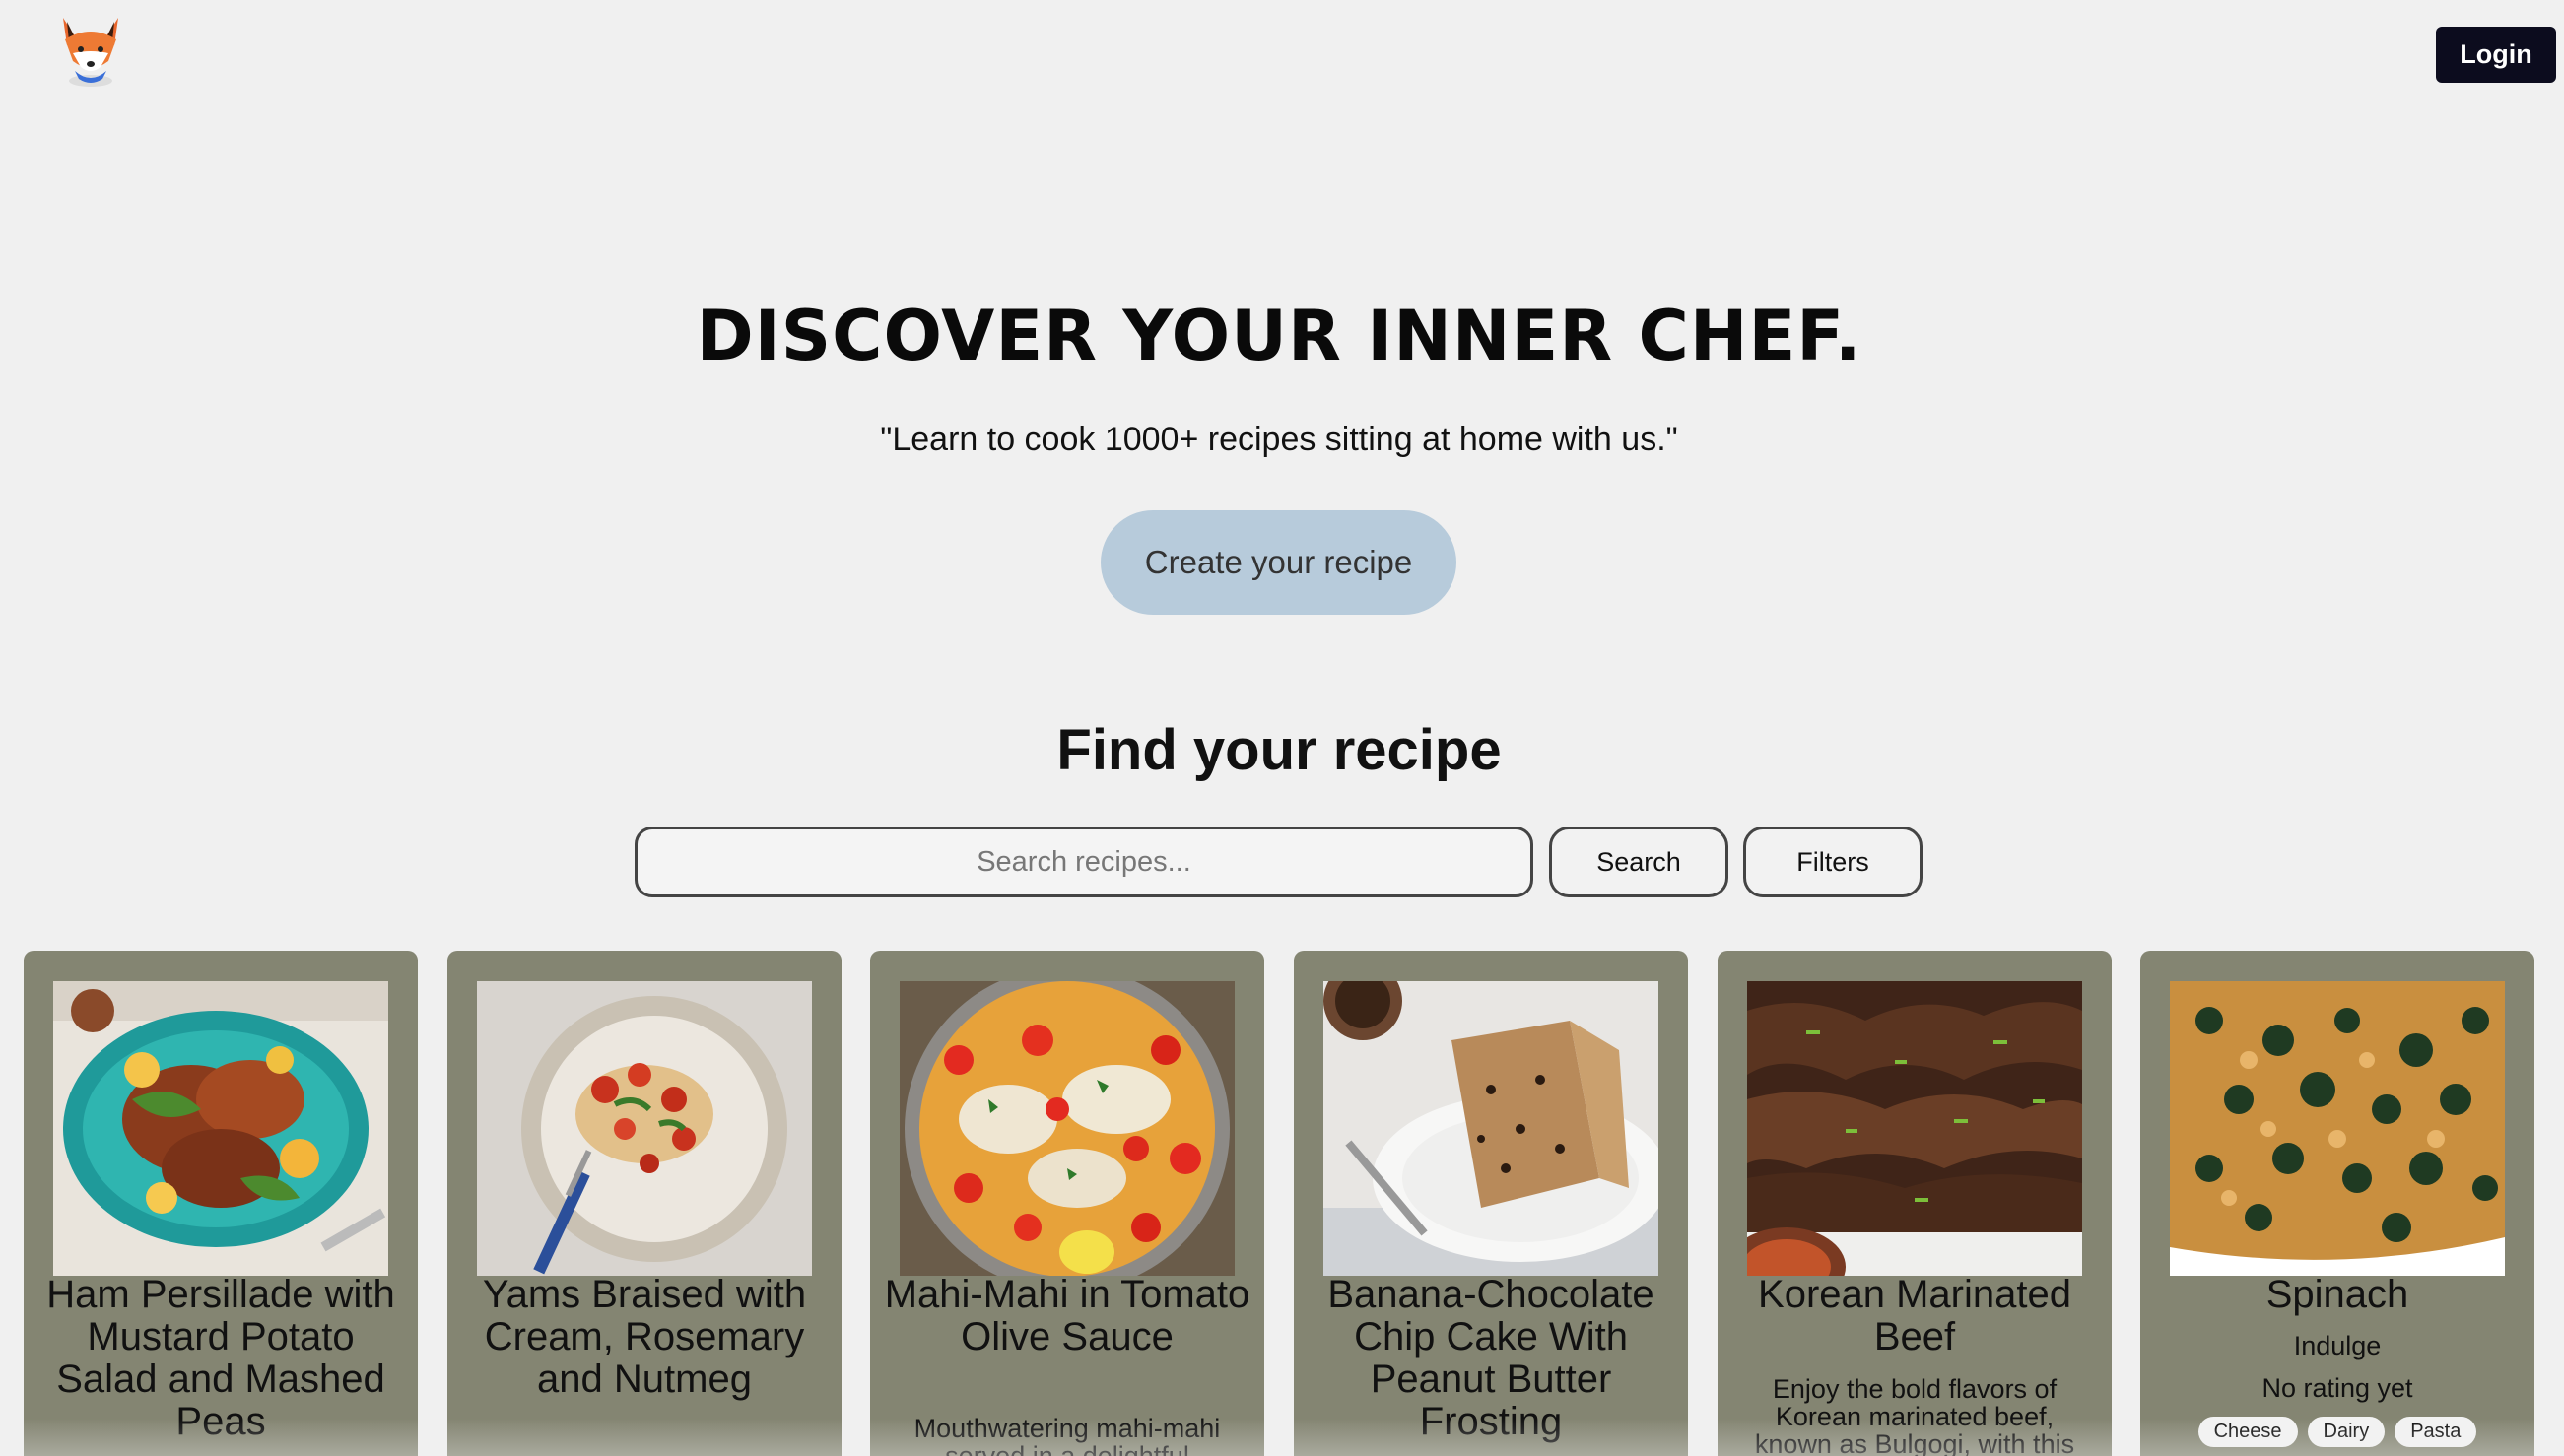  Describe the element at coordinates (220, 1128) in the screenshot. I see `ham-dish-image` at that location.